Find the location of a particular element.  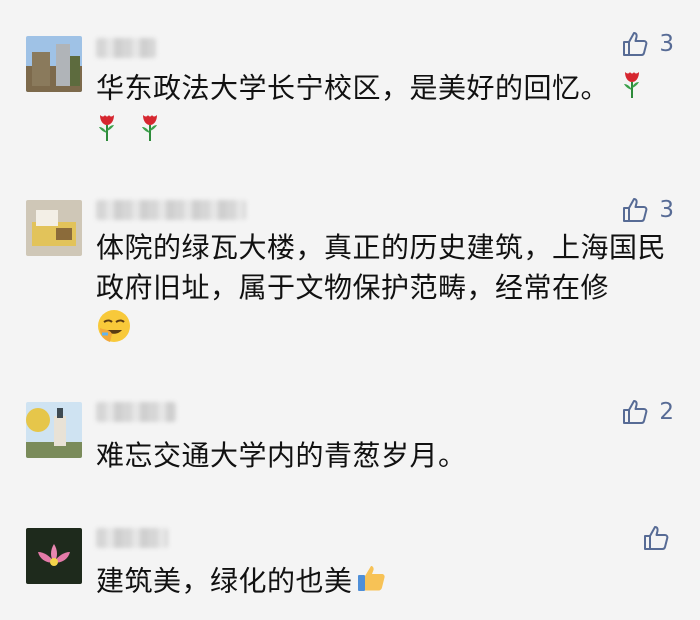

facepalm-laugh-icon is located at coordinates (114, 331).